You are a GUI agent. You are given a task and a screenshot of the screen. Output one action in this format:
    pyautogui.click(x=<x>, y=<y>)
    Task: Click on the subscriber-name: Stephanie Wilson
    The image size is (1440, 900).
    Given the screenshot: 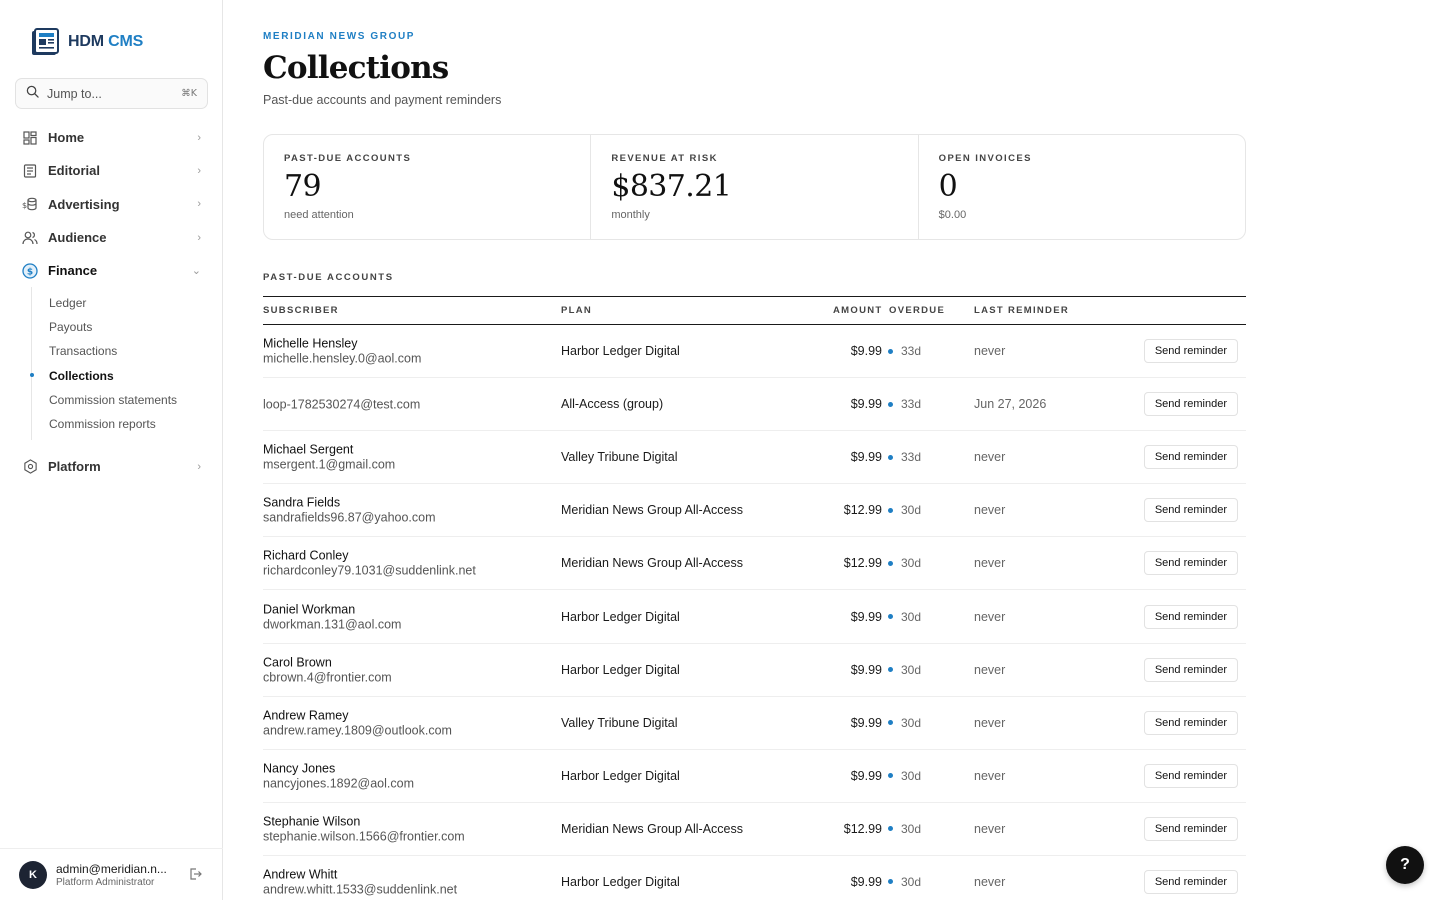 What is the action you would take?
    pyautogui.click(x=312, y=821)
    